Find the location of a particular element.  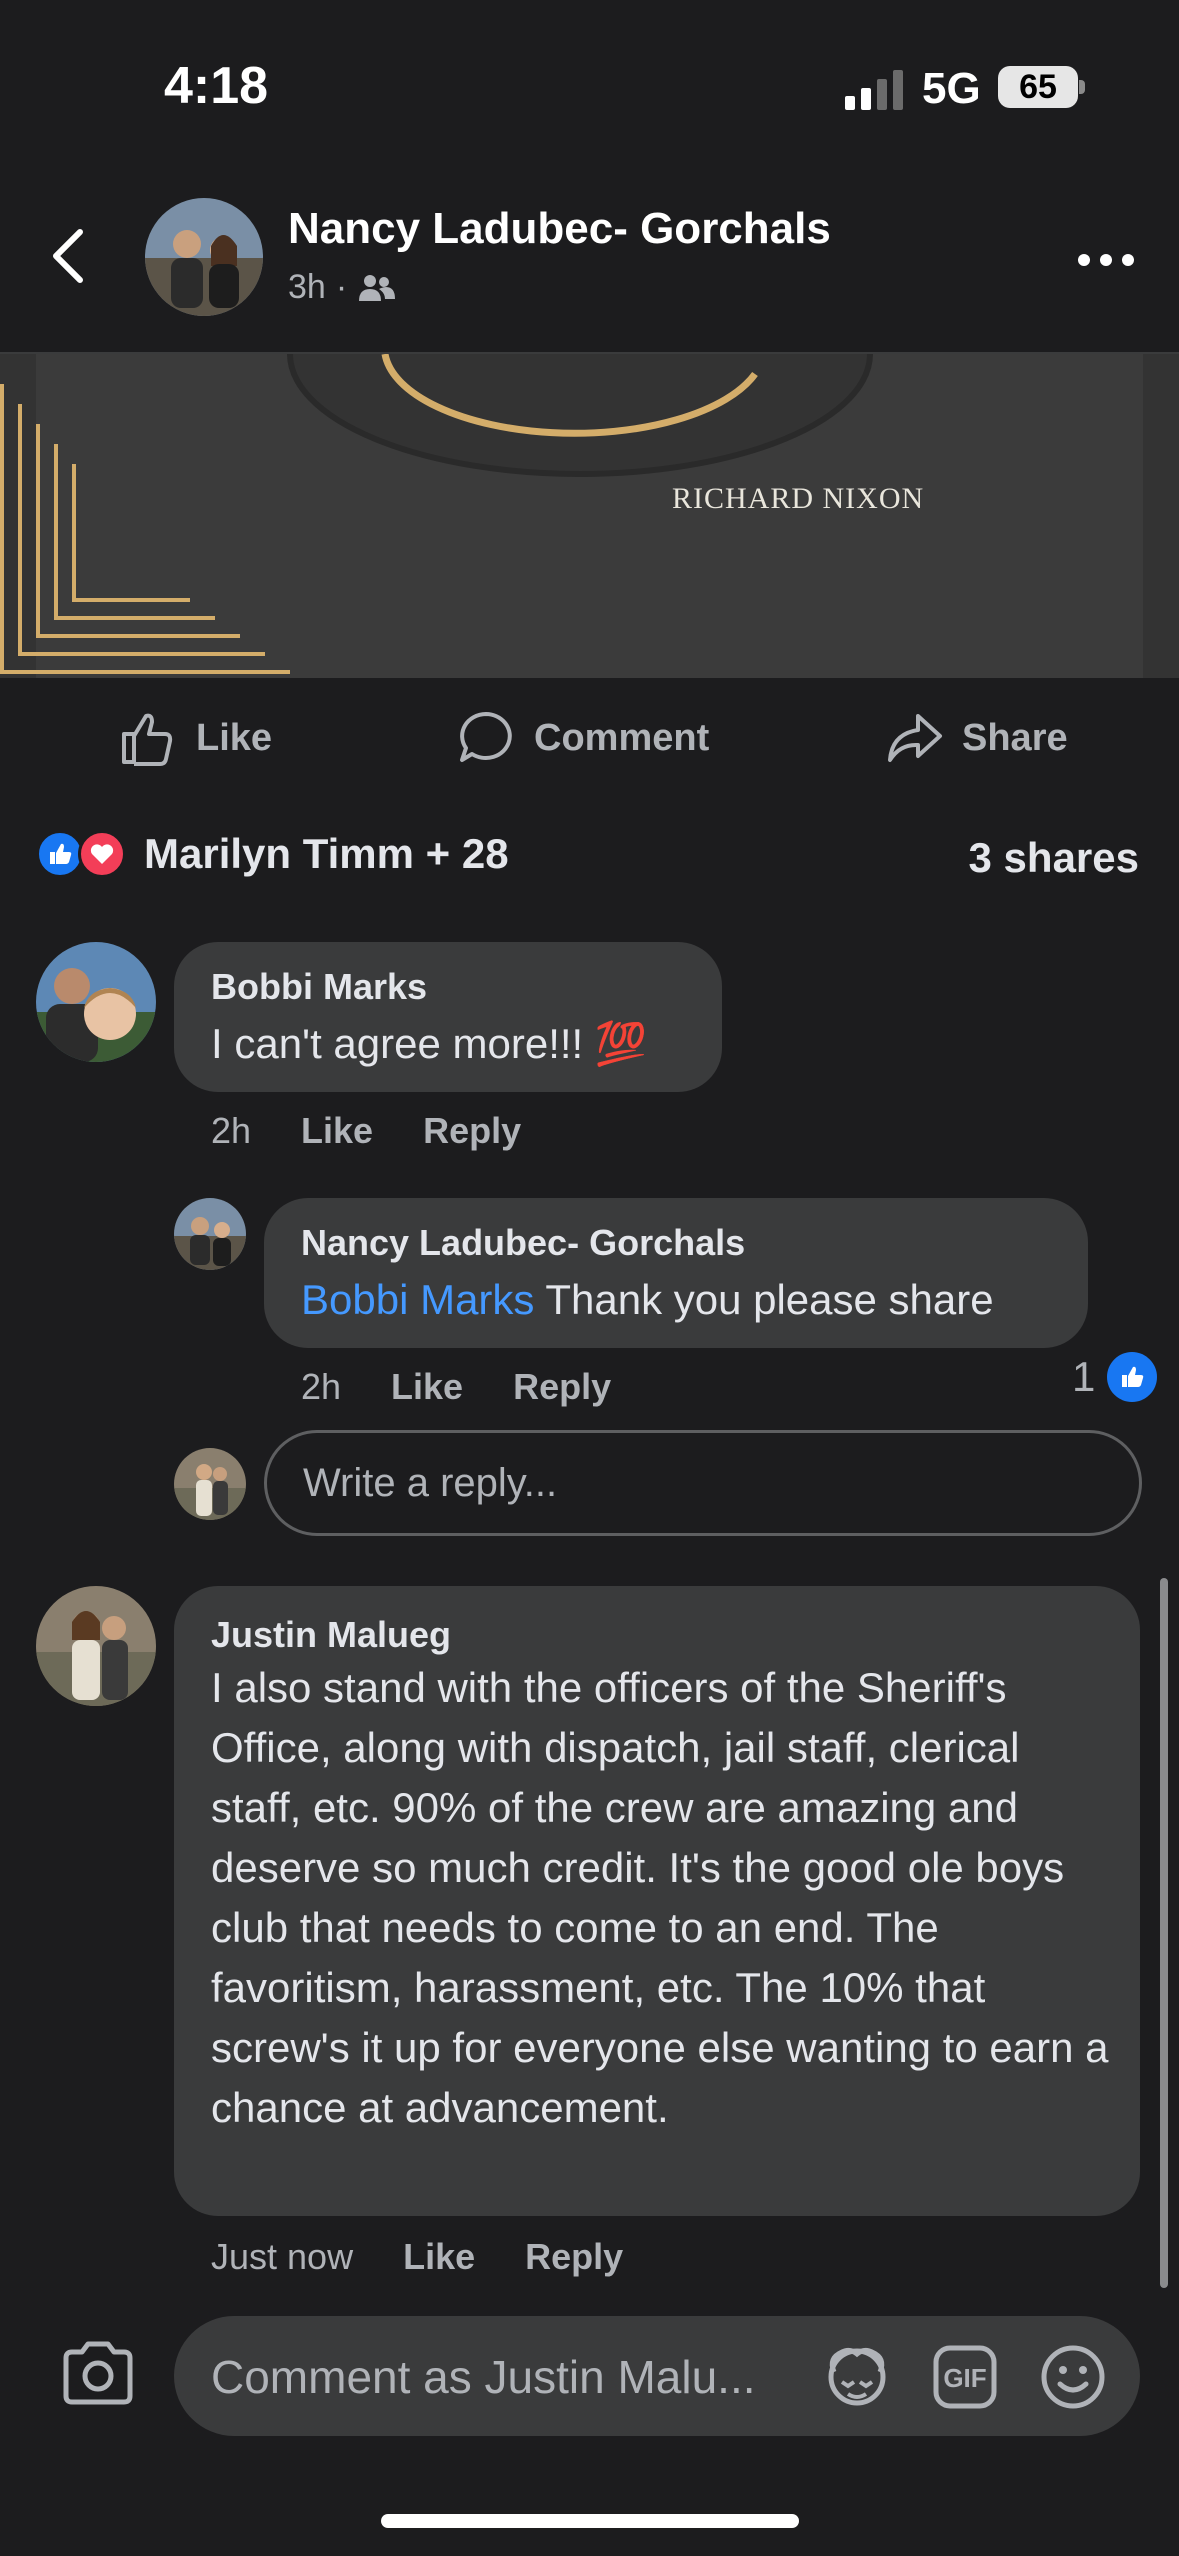

friends-icon is located at coordinates (377, 287).